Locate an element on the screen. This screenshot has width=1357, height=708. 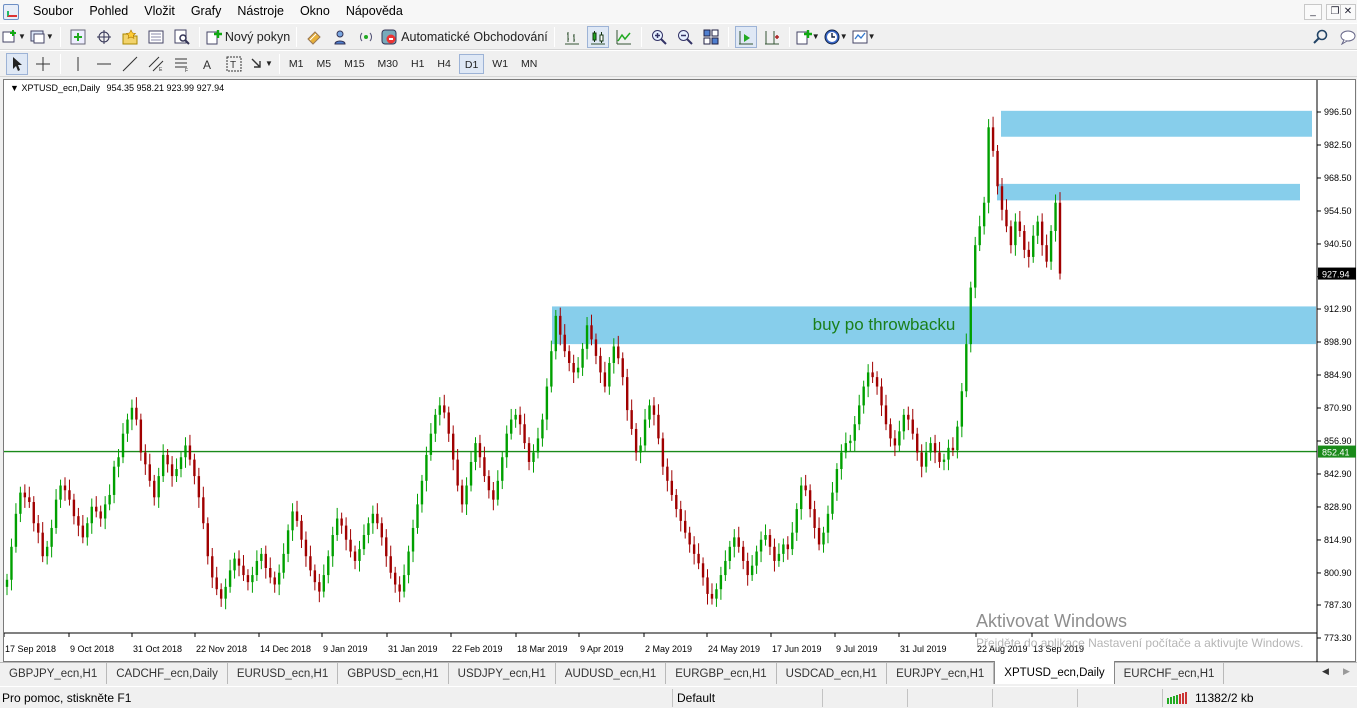
strategy-tester-button is located at coordinates (182, 37).